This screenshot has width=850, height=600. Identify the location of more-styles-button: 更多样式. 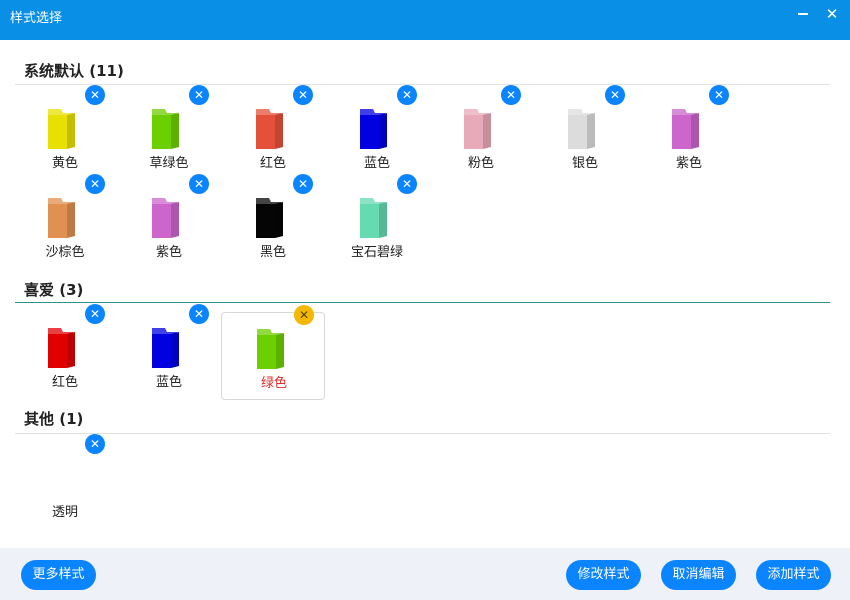
(58, 575).